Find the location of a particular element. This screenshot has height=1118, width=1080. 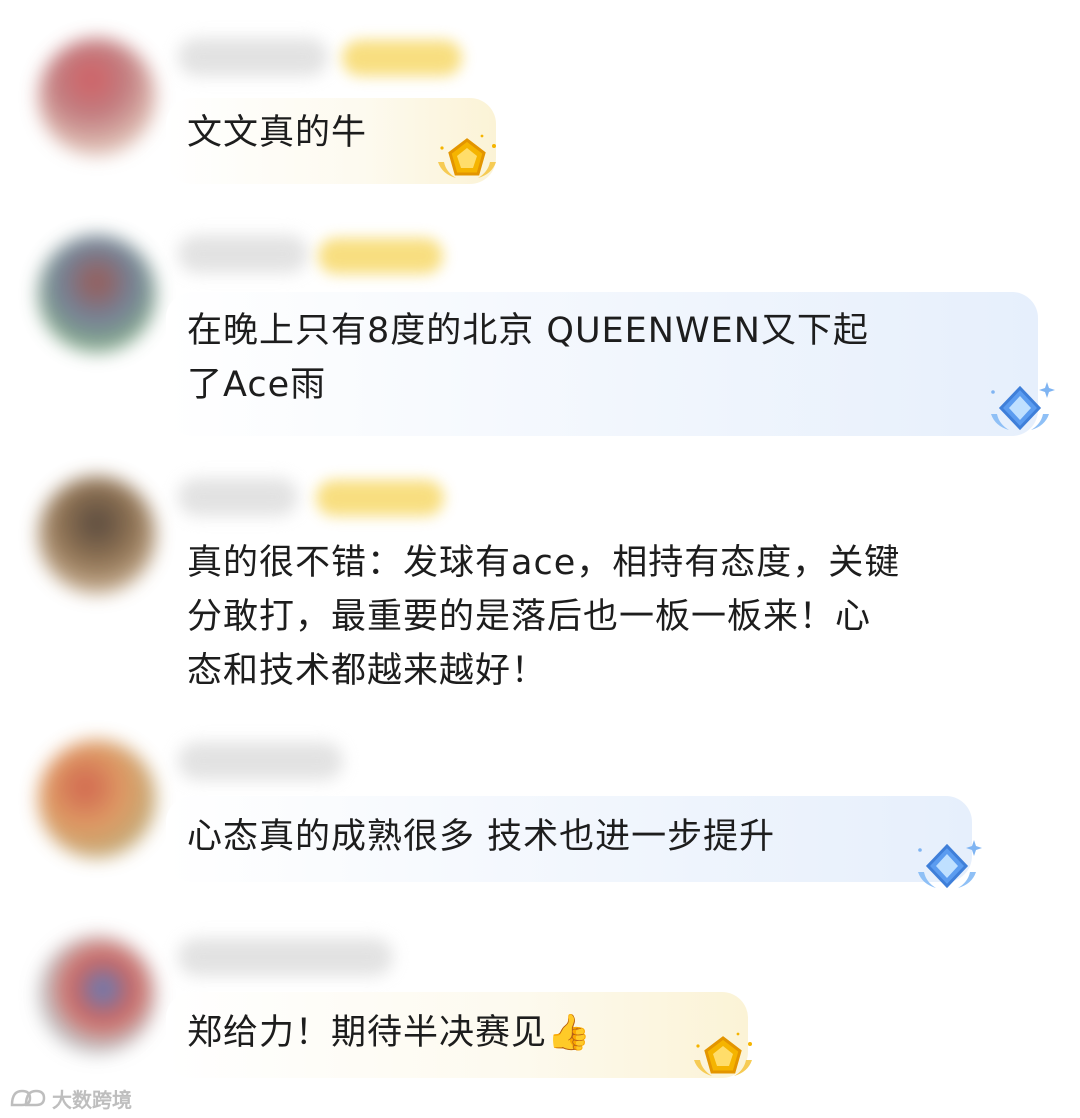

comment-text: 在晚上只有8度的北京 QUEENWEN又下起 了Ace雨 is located at coordinates (528, 358).